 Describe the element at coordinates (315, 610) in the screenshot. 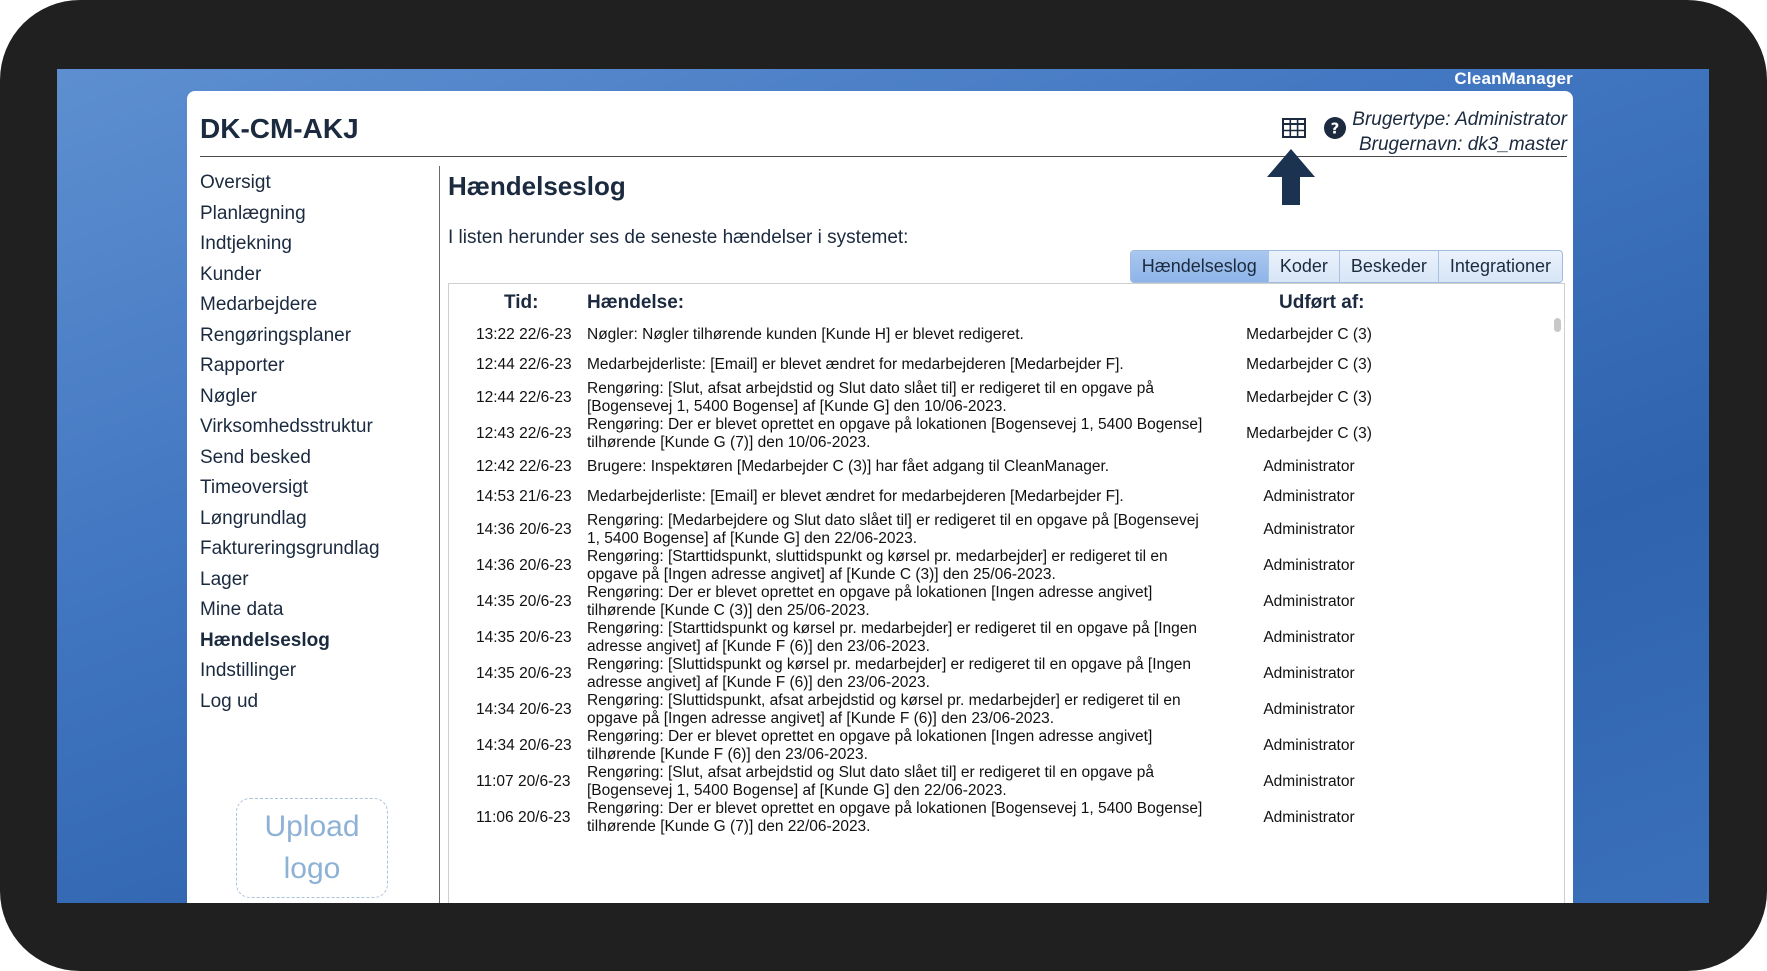

I see `sidebar-item: Mine data` at that location.